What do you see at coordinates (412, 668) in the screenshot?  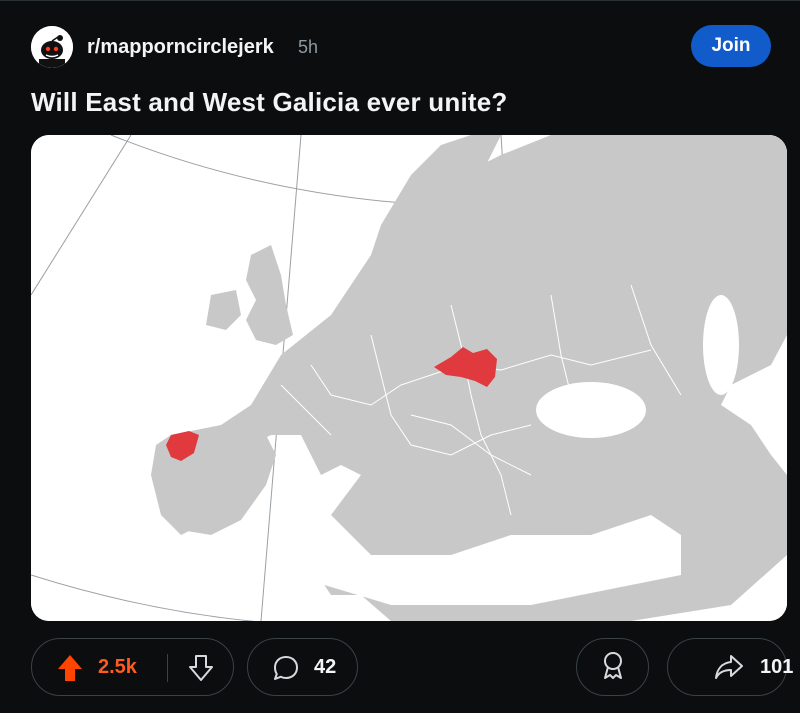 I see `post-actions: 2.5k 42 101` at bounding box center [412, 668].